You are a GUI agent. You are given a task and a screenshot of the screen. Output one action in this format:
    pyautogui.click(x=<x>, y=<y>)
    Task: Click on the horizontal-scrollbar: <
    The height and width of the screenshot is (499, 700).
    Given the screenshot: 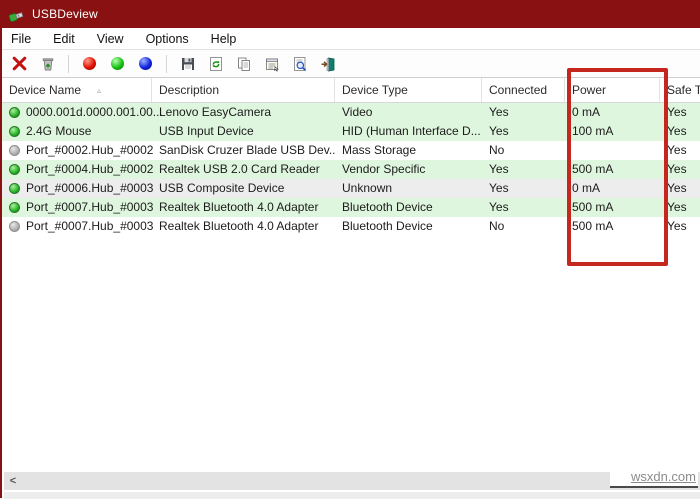 What is the action you would take?
    pyautogui.click(x=352, y=481)
    